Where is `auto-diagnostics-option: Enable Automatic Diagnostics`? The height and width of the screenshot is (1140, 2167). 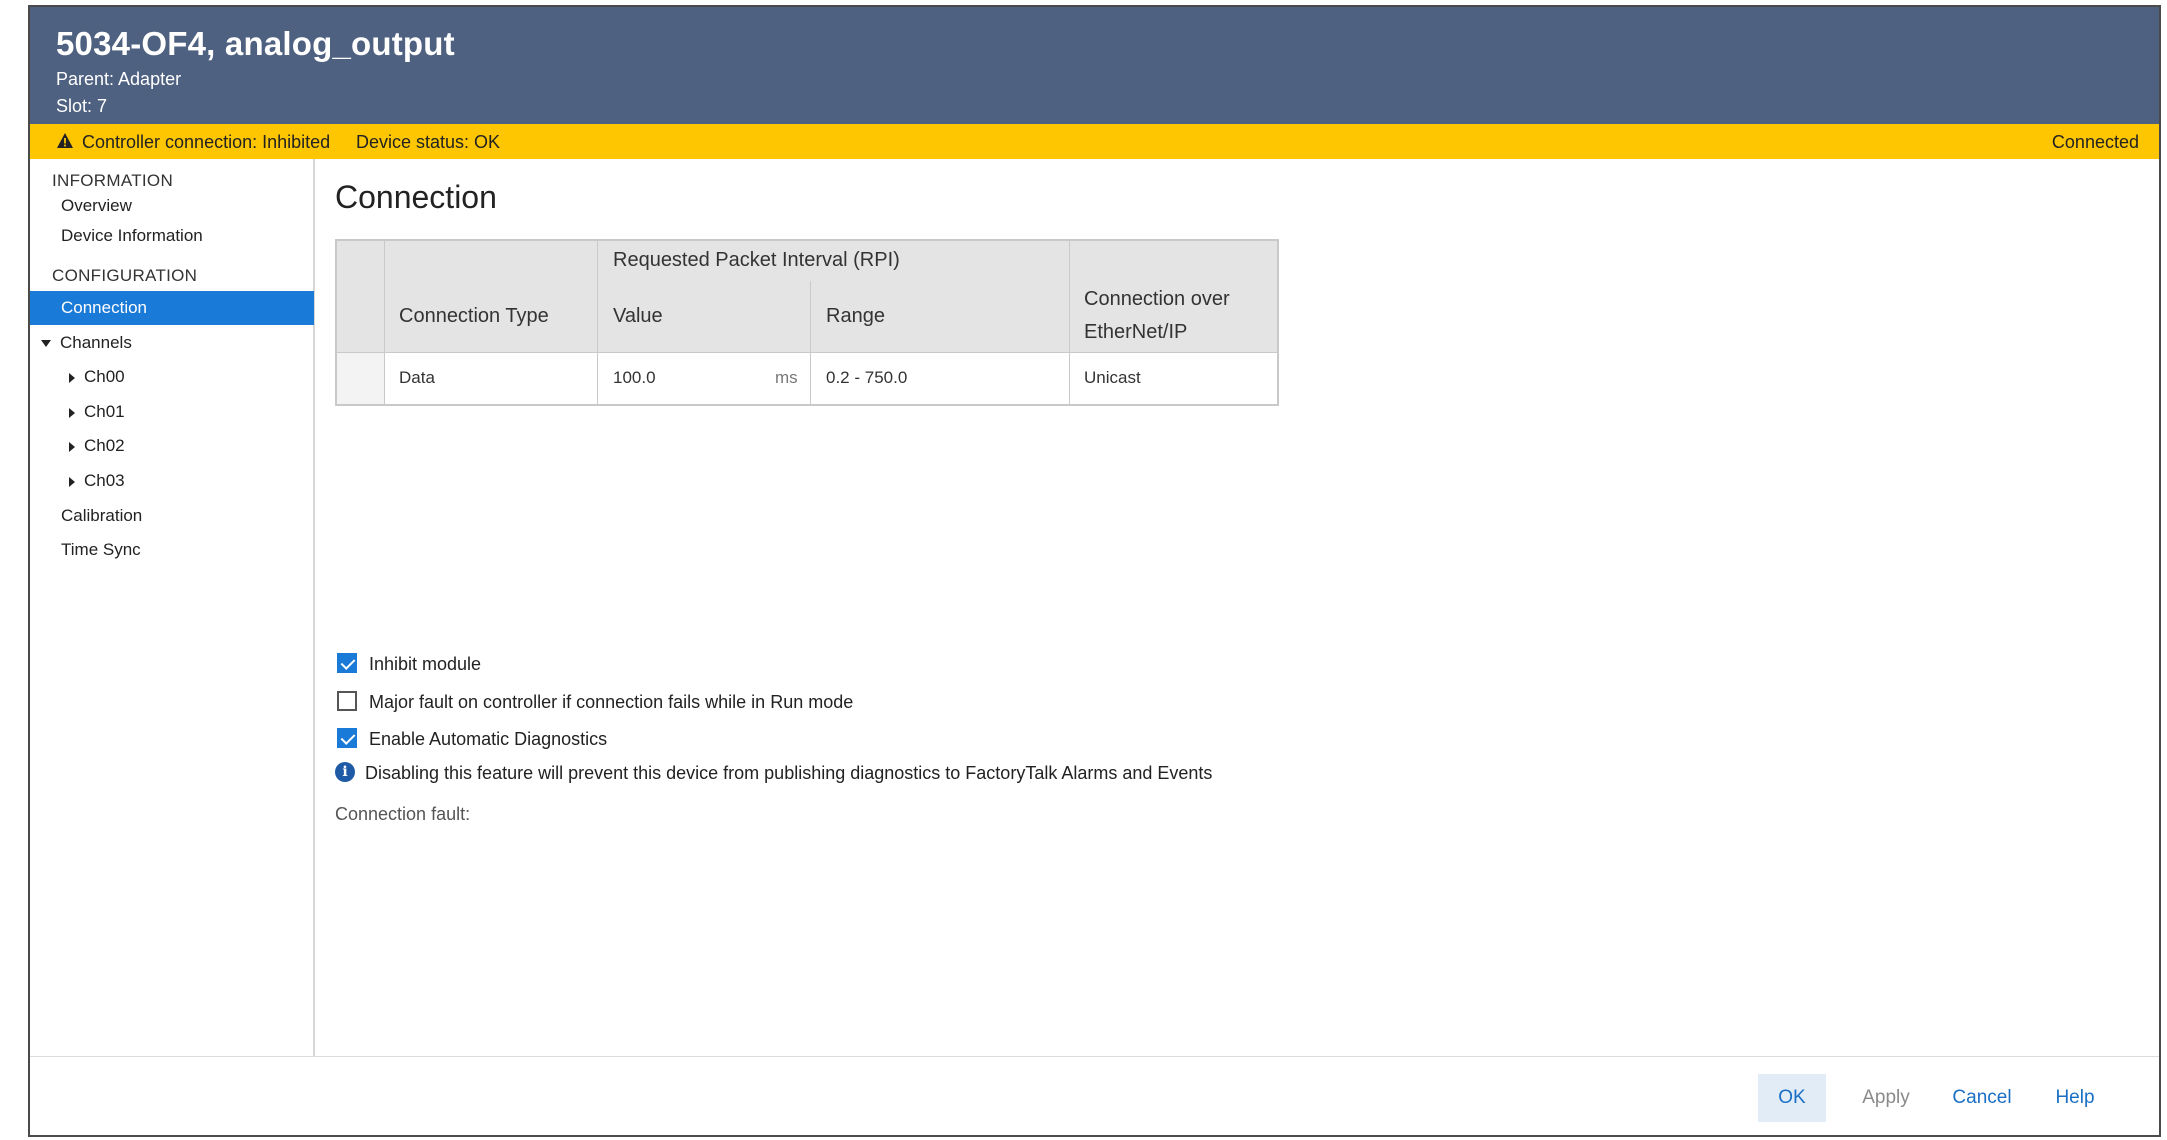
auto-diagnostics-option: Enable Automatic Diagnostics is located at coordinates (472, 740).